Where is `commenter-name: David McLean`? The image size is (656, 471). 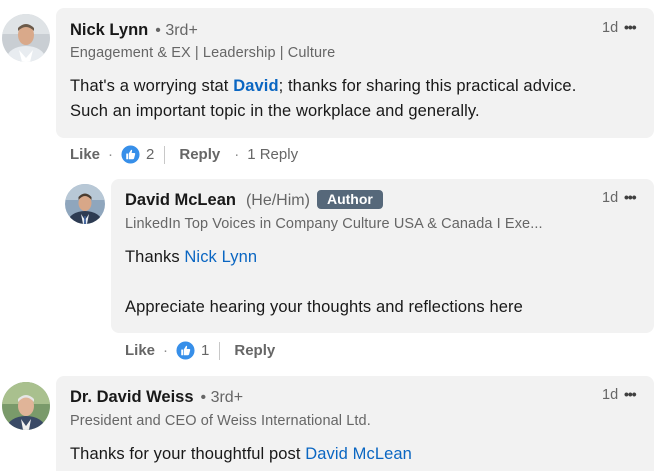 commenter-name: David McLean is located at coordinates (180, 200).